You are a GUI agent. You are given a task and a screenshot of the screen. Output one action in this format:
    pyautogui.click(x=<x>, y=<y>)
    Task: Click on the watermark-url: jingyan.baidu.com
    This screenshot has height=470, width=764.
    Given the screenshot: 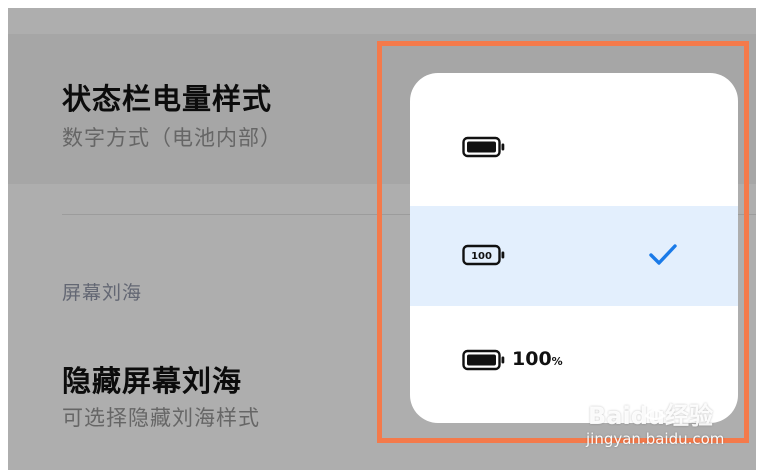 What is the action you would take?
    pyautogui.click(x=655, y=439)
    